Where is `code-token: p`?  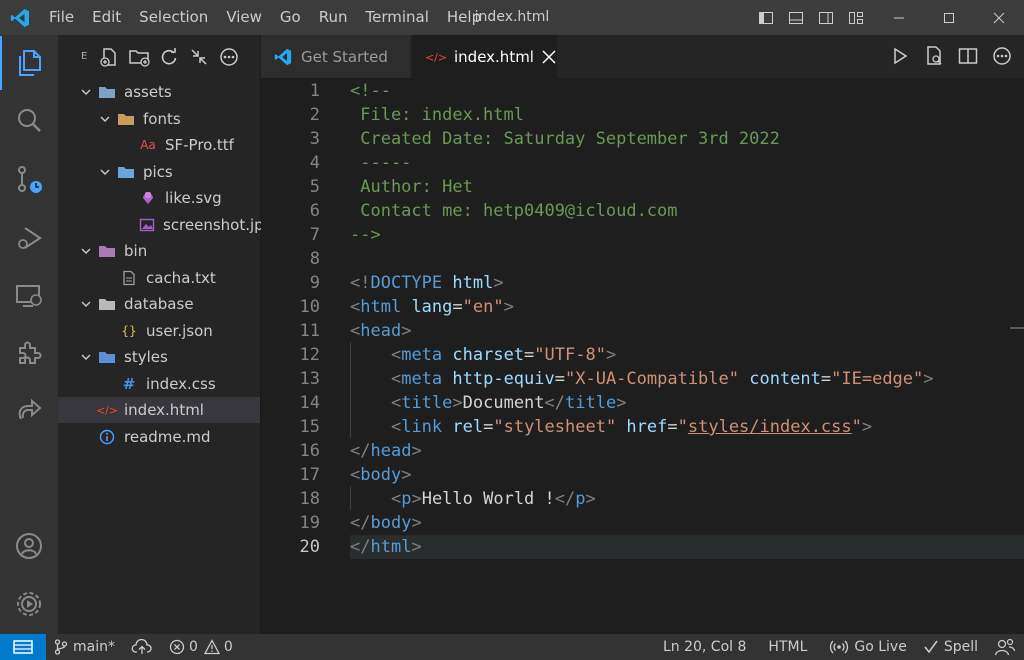
code-token: p is located at coordinates (406, 499).